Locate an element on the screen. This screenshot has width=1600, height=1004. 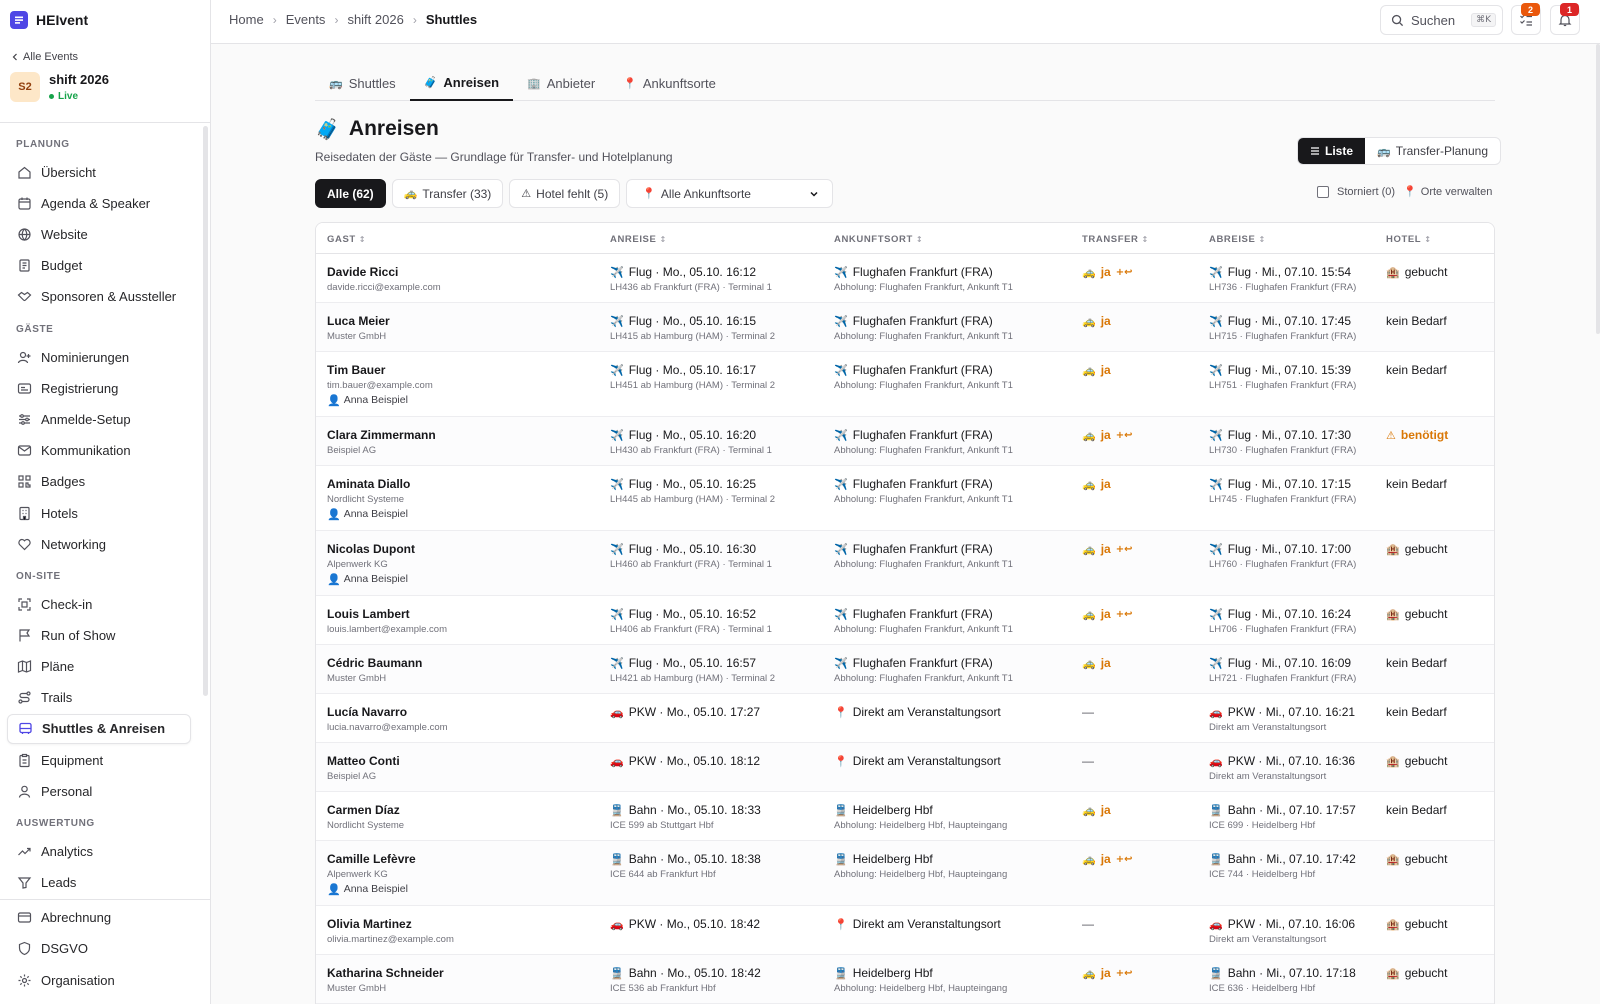
sidebar-item: Pläne is located at coordinates (99, 666).